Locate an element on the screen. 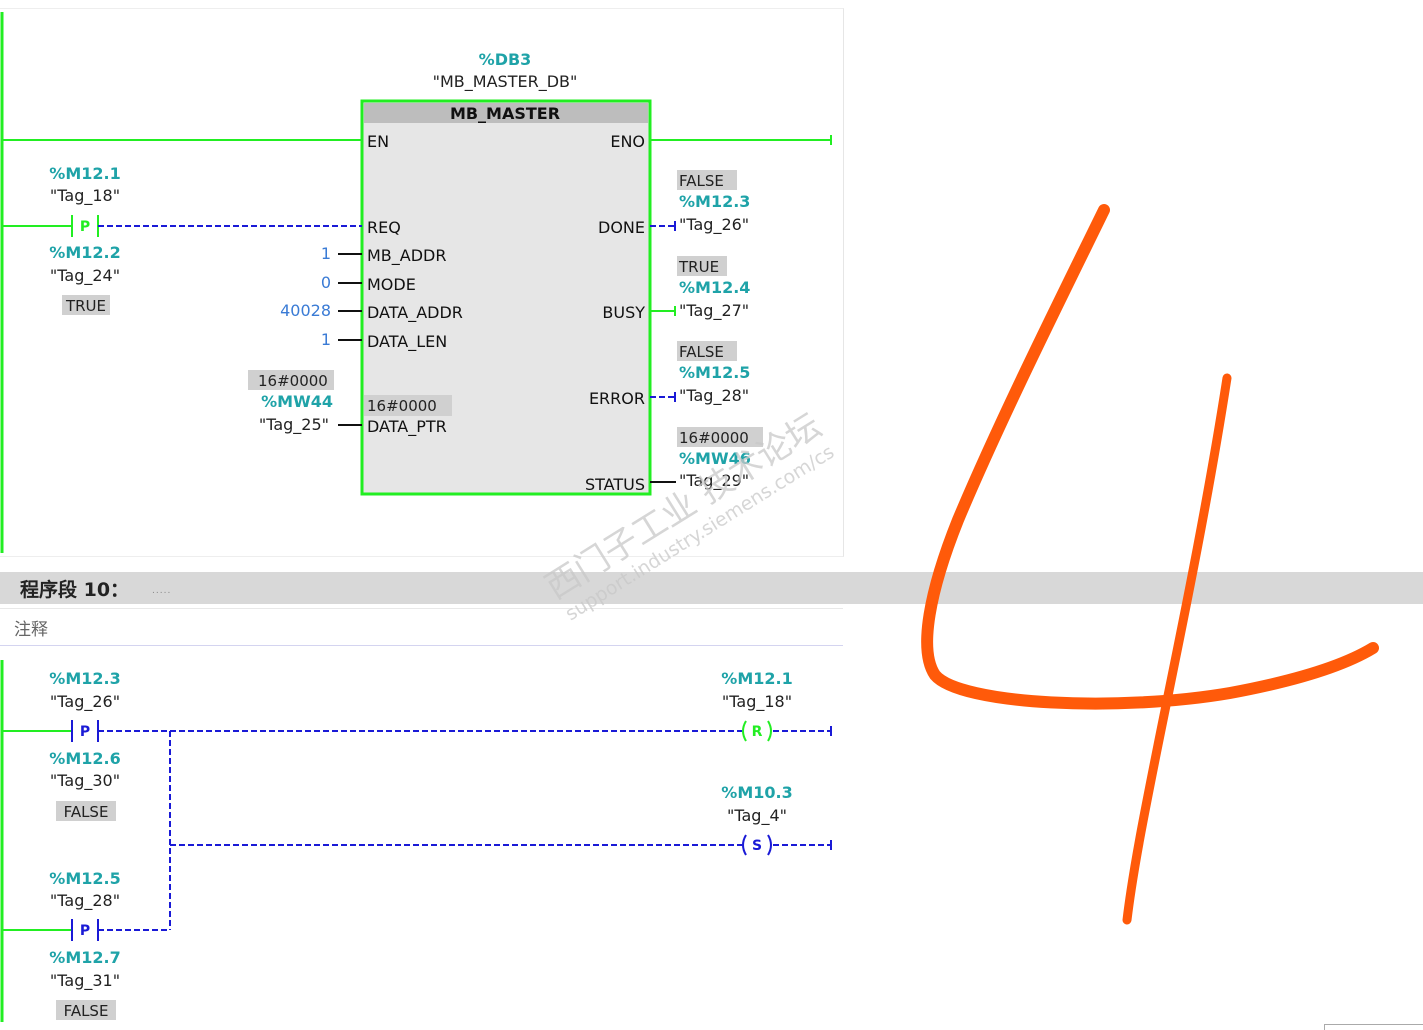  contact2-edge-value: FALSE is located at coordinates (86, 1011).